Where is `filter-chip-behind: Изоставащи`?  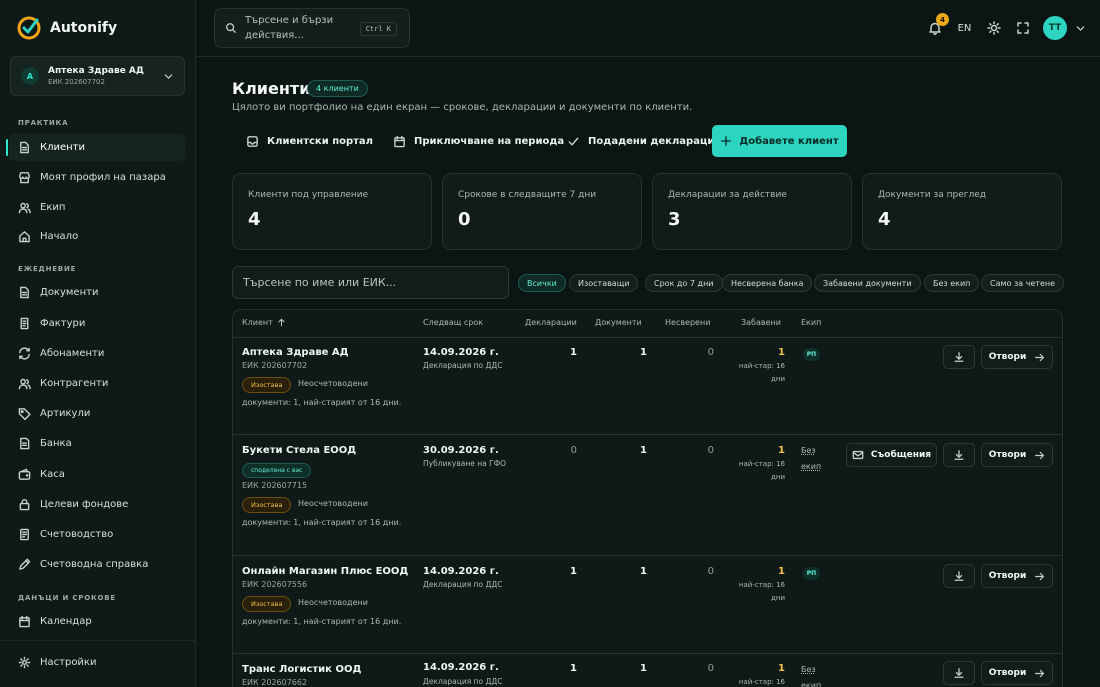 filter-chip-behind: Изоставащи is located at coordinates (604, 283).